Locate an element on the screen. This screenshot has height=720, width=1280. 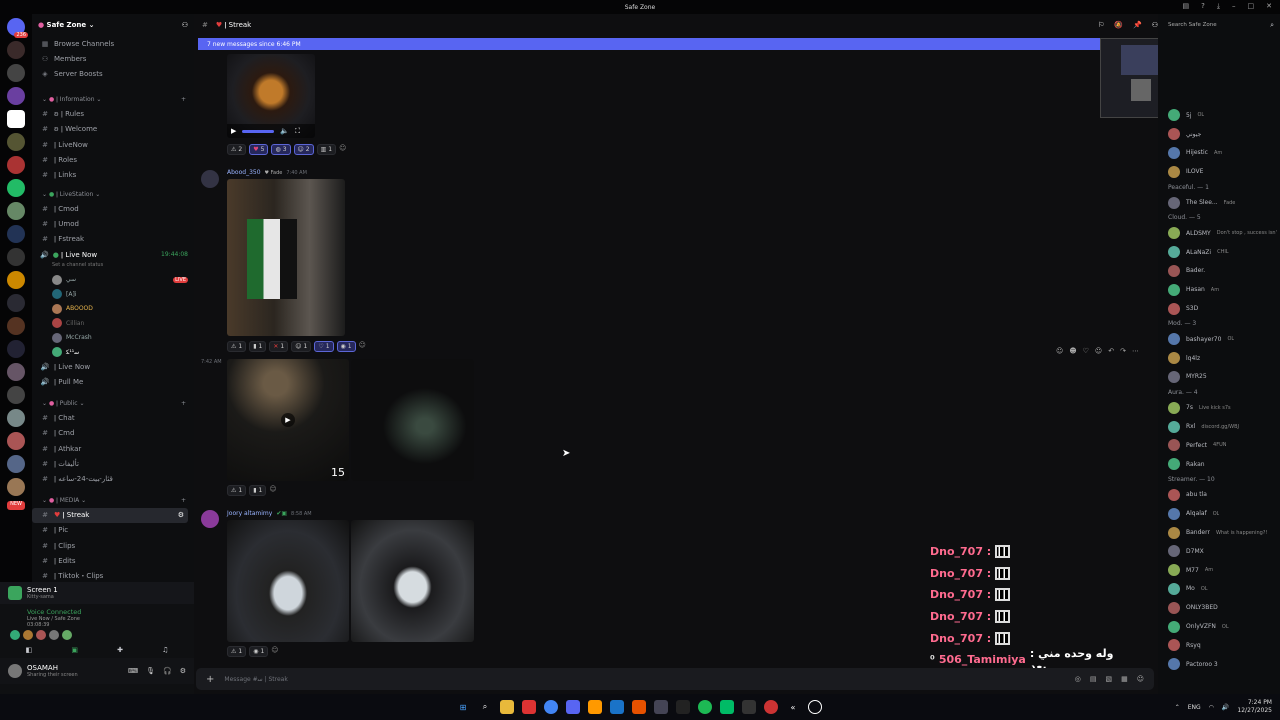
mic-icon: 🎙 is located at coordinates (150, 671).